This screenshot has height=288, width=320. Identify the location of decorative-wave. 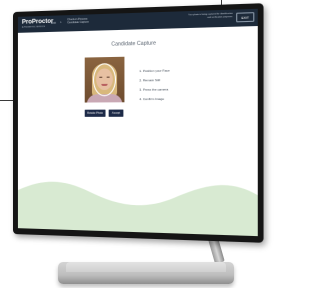
(137, 209).